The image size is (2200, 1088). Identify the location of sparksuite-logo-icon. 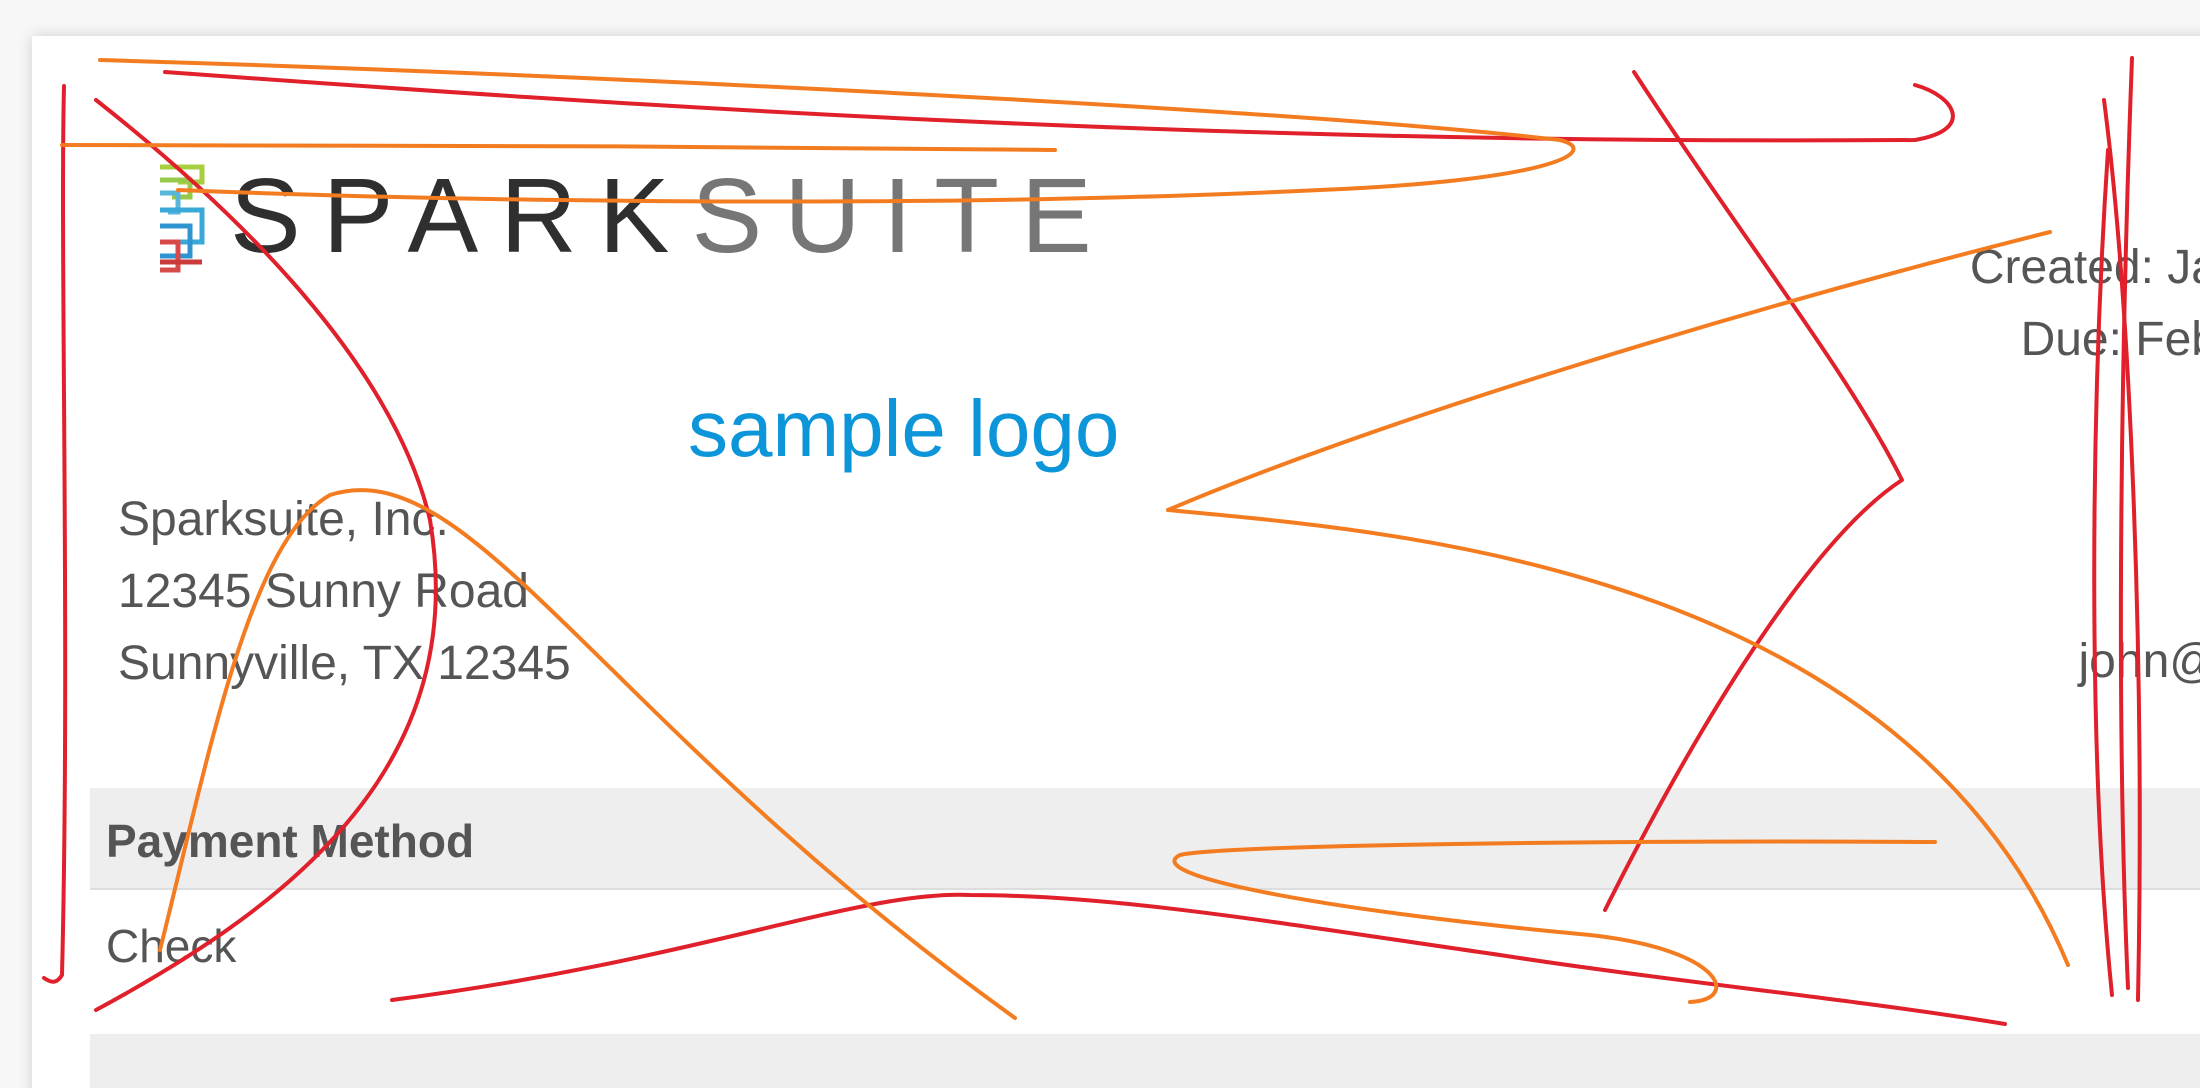
(182, 218).